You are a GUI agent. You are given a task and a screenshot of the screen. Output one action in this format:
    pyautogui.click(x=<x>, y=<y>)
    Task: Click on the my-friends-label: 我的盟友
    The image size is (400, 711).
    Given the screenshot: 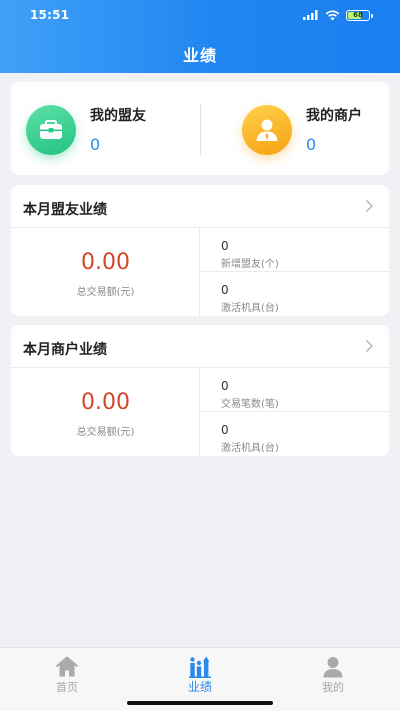 What is the action you would take?
    pyautogui.click(x=118, y=116)
    